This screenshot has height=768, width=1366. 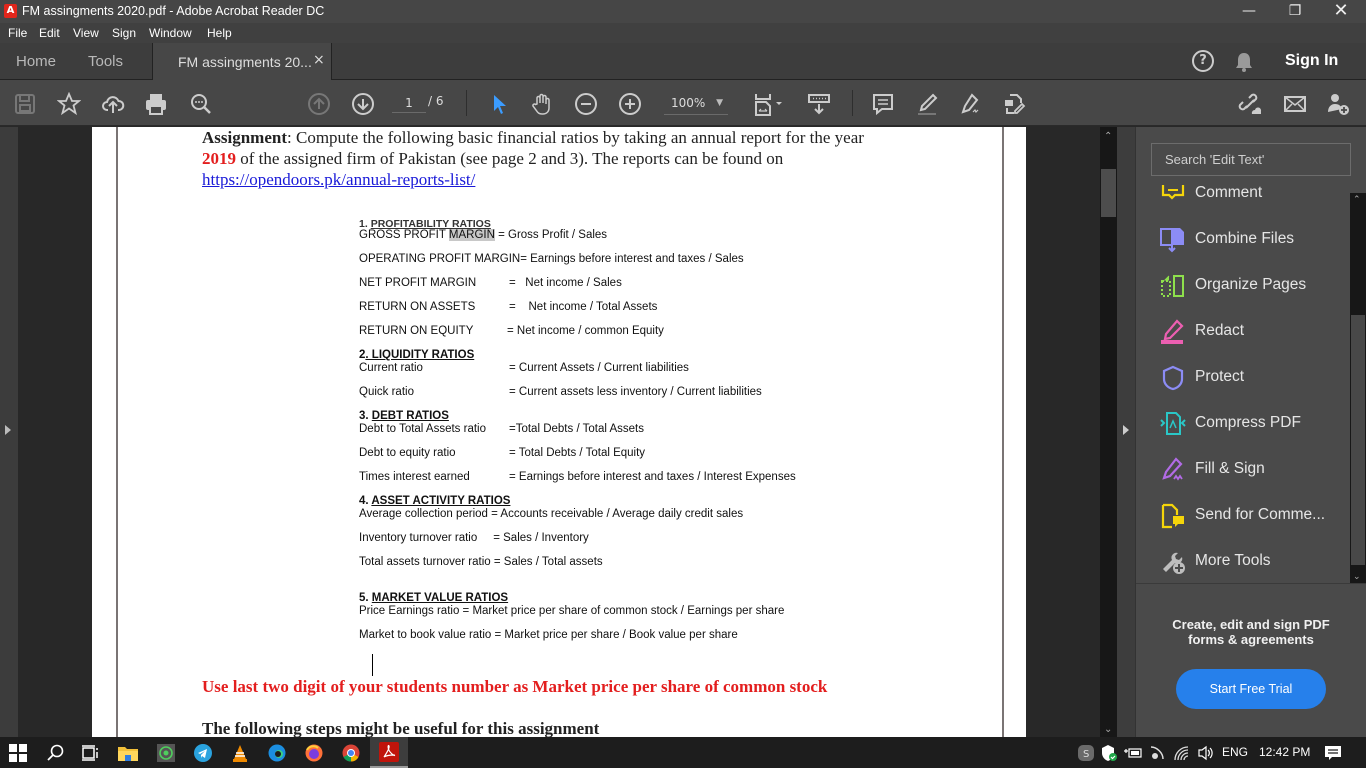 I want to click on compress-pdf-icon, so click(x=1173, y=423).